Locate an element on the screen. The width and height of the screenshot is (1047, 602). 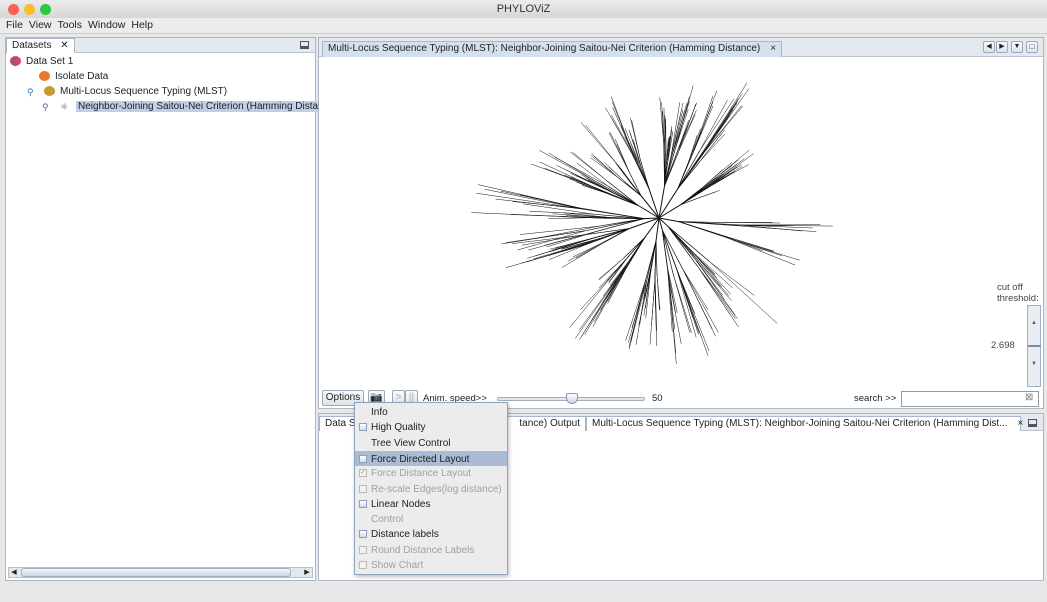
menu-tools: Tools is located at coordinates (70, 25).